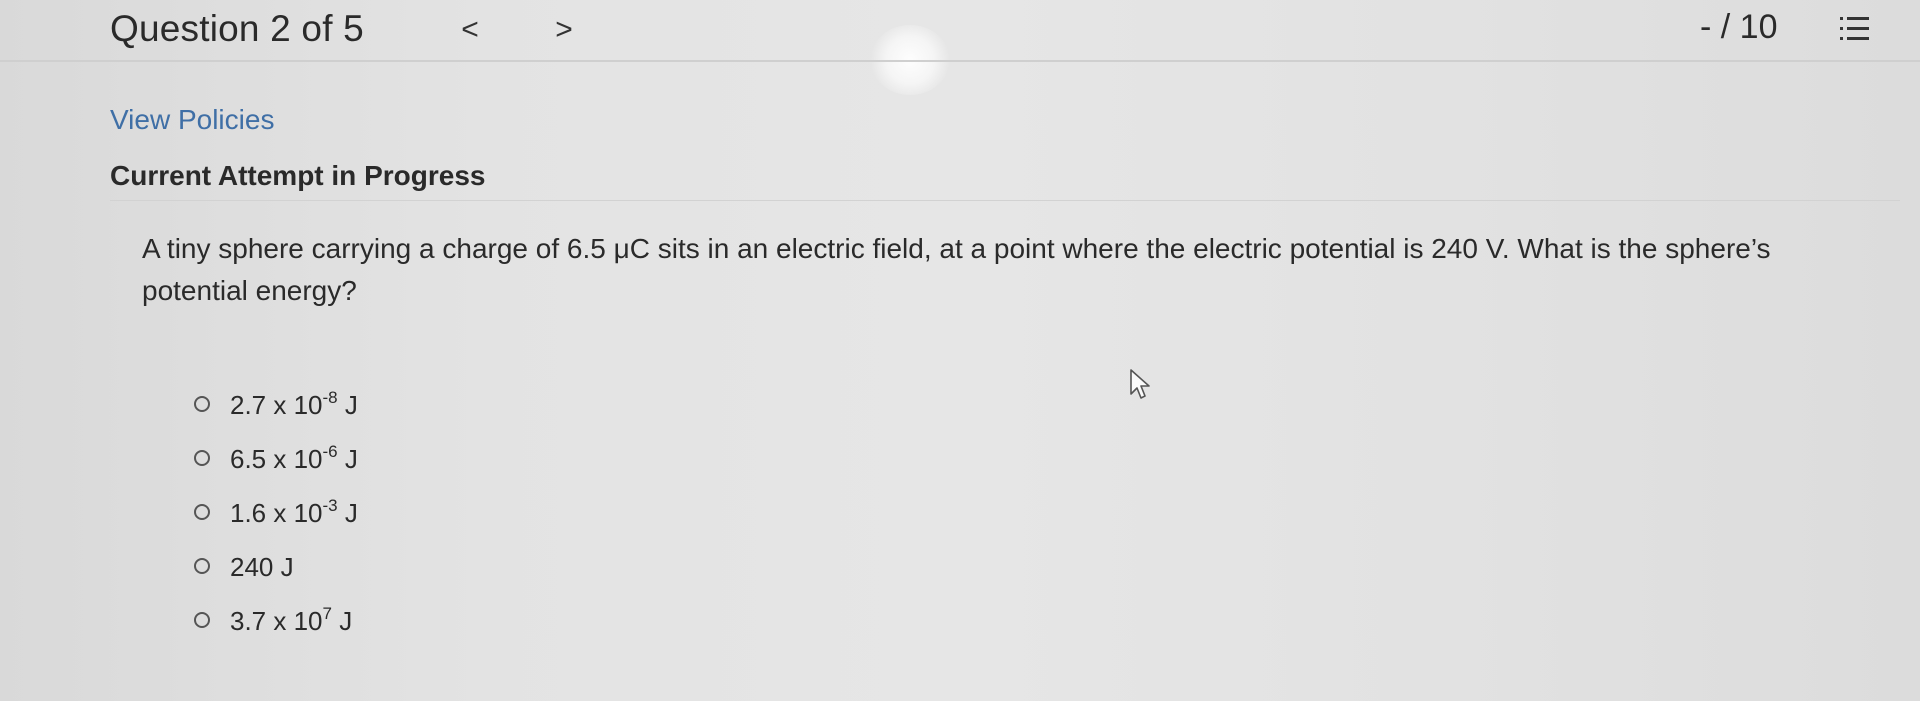  What do you see at coordinates (1739, 27) in the screenshot?
I see `score-display: - / 10` at bounding box center [1739, 27].